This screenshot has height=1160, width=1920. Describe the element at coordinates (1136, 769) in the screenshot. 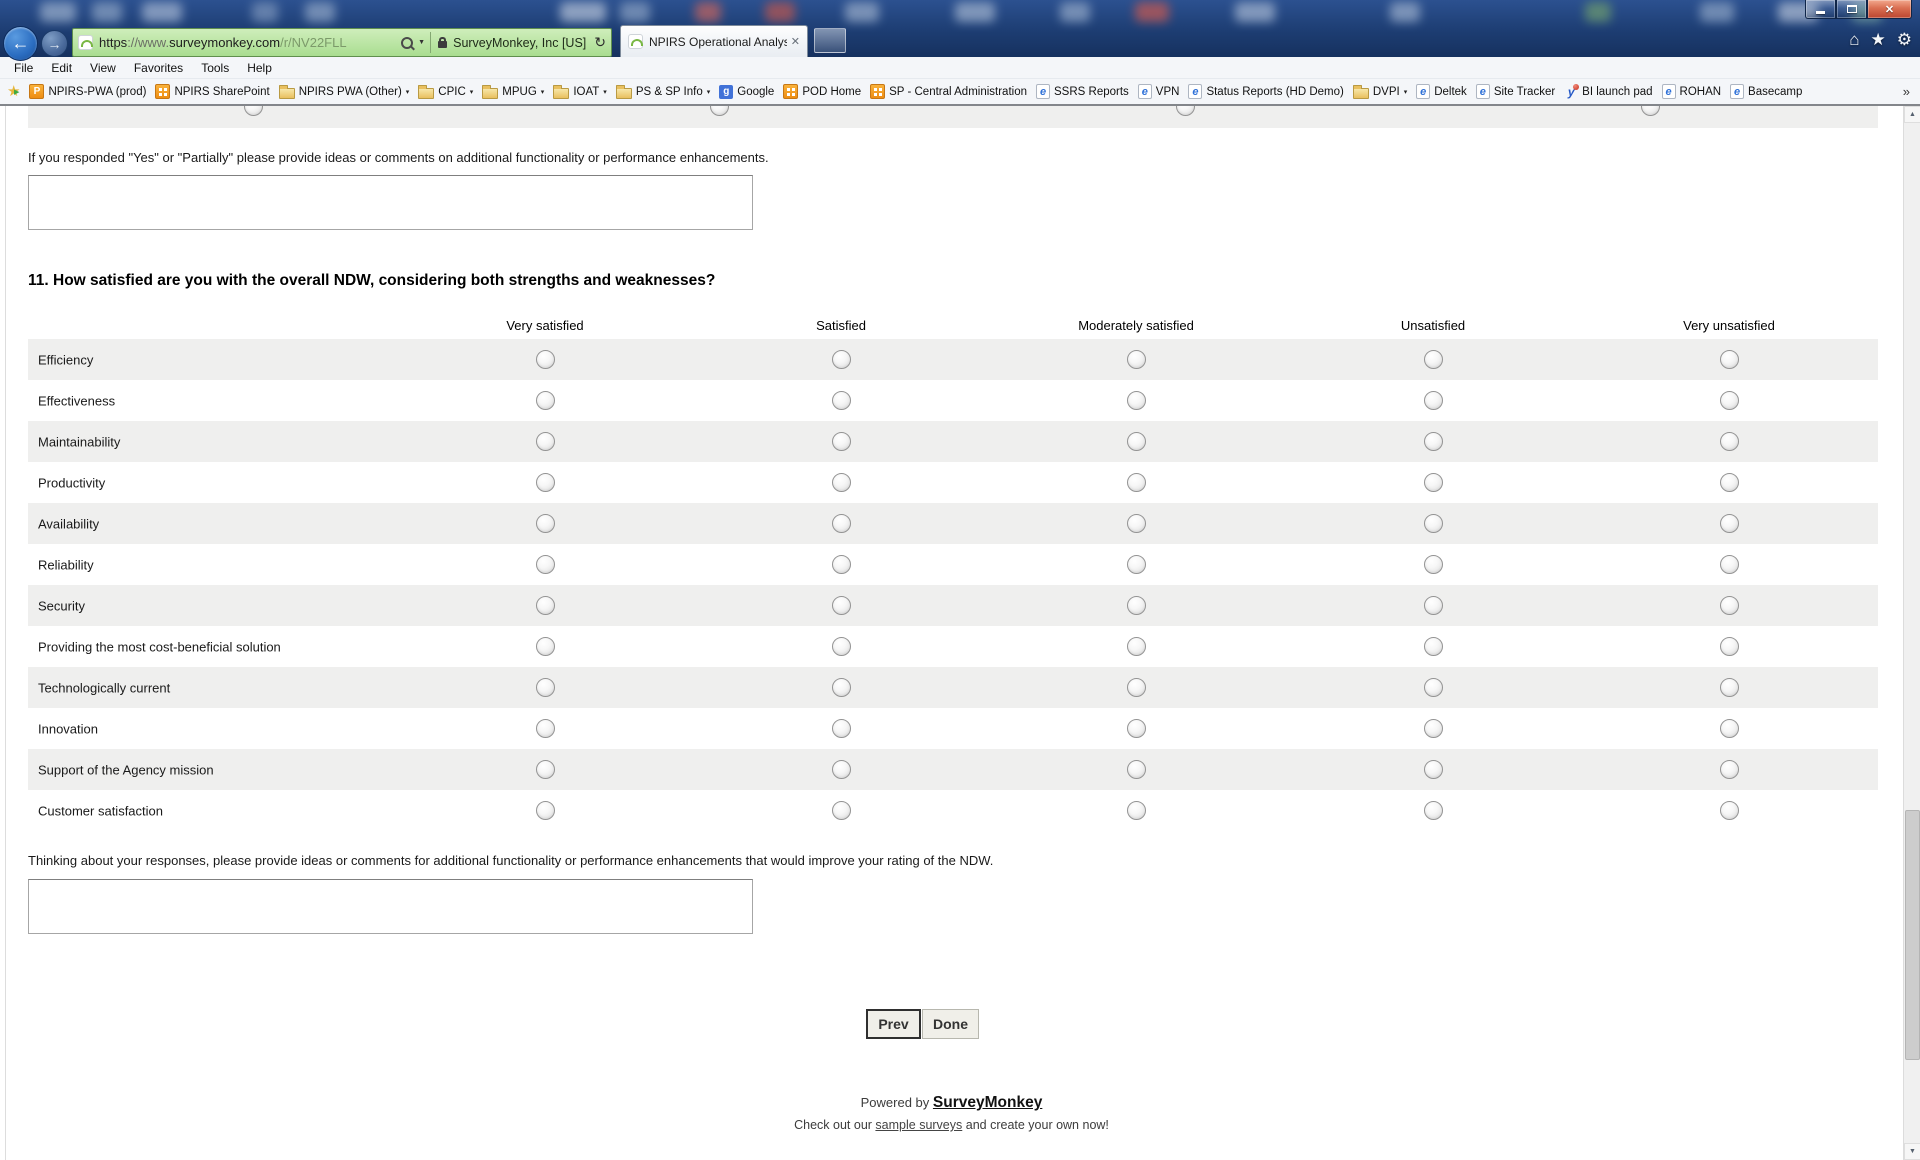

I see `radio-support-of-the-agency-mission-moderately-satisfied` at that location.